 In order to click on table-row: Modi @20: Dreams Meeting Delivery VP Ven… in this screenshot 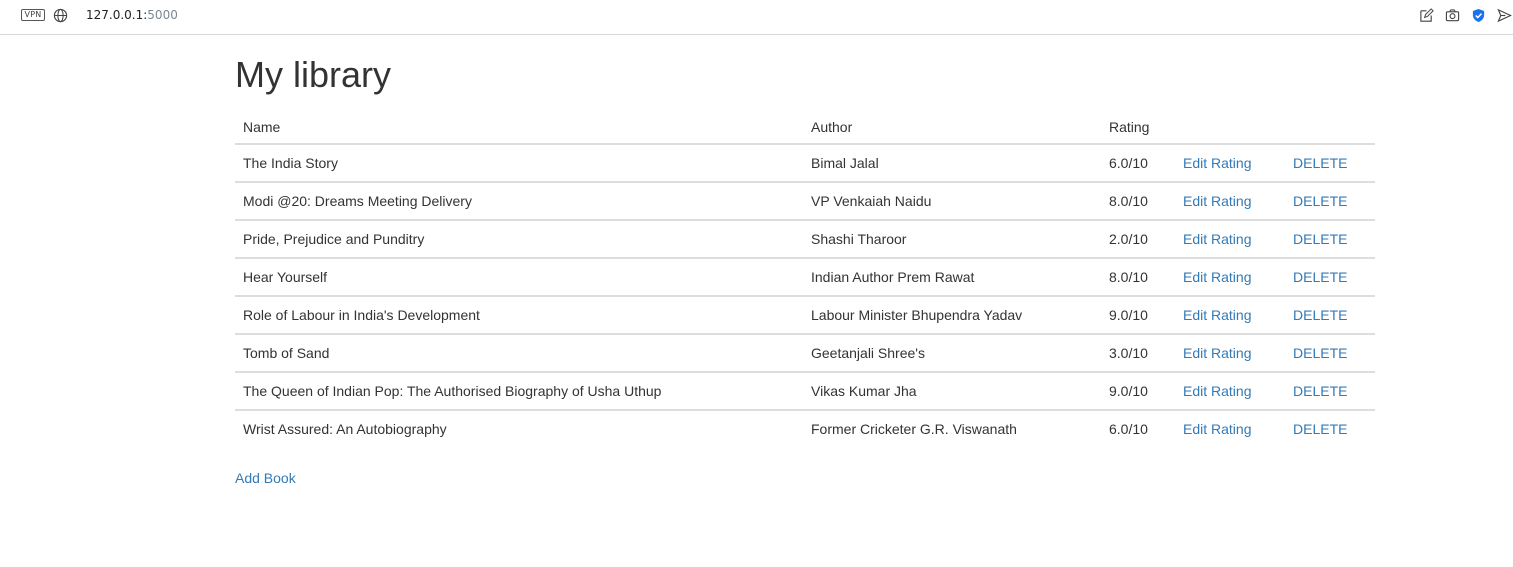, I will do `click(805, 201)`.